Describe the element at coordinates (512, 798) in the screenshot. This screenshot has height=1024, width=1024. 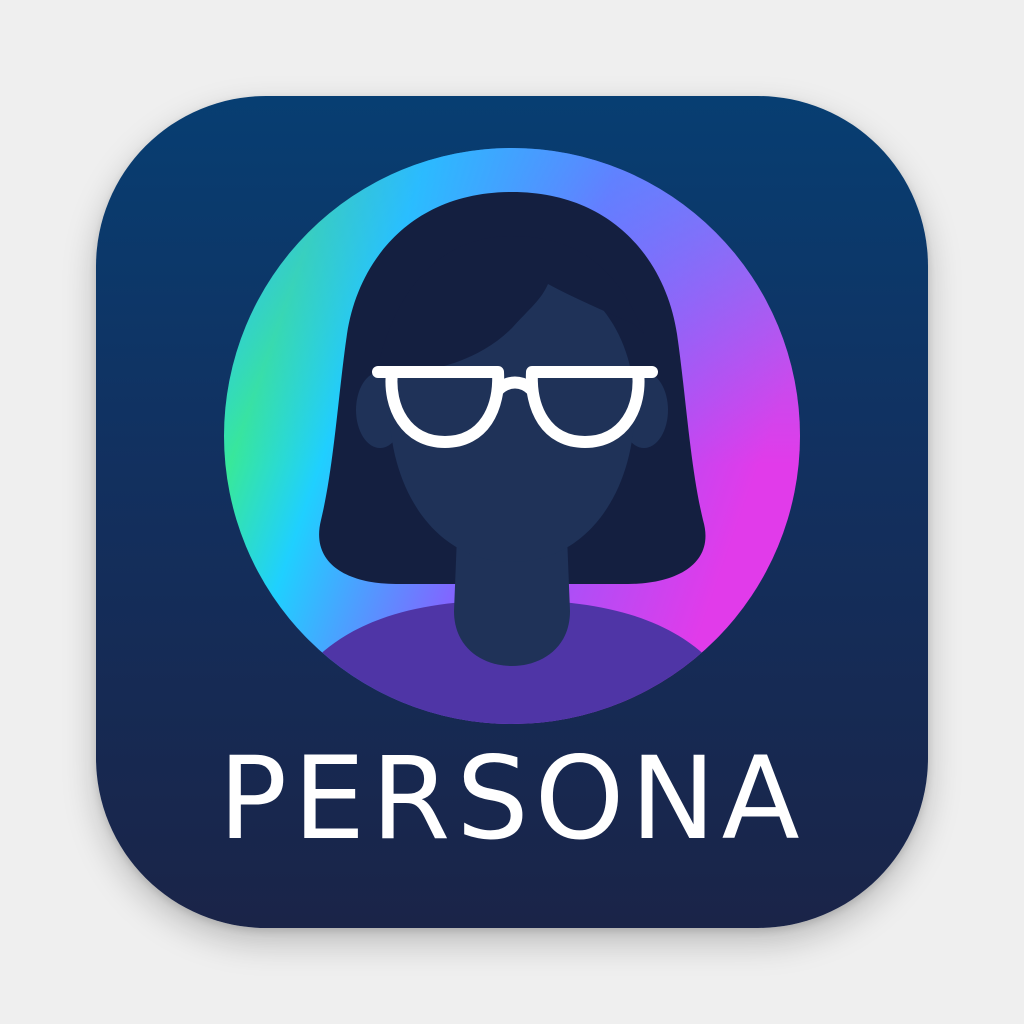
I see `app-name-label: PERSONA` at that location.